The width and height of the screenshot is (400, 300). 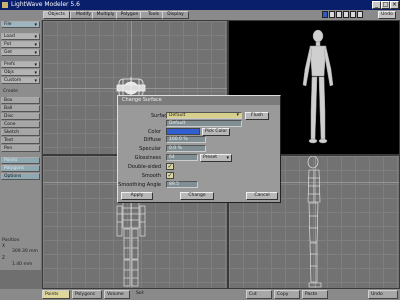 I want to click on smoothing-angle-label: Smoothing Angle, so click(x=139, y=185).